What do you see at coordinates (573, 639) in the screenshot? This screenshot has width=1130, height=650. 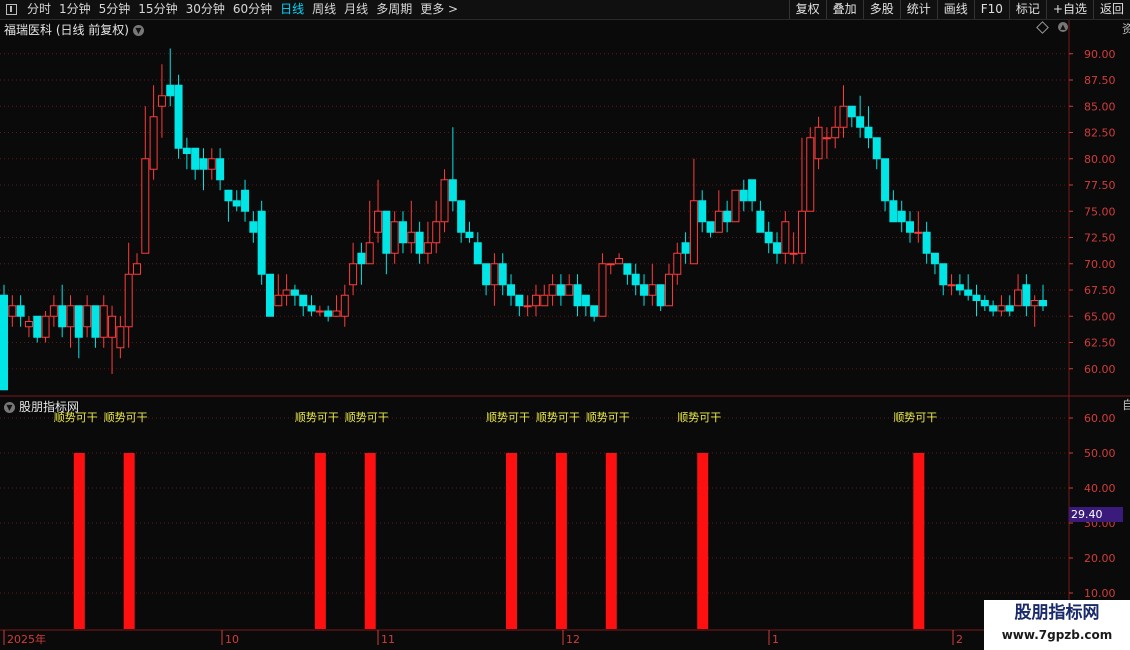 I see `x-tick-label: 12` at bounding box center [573, 639].